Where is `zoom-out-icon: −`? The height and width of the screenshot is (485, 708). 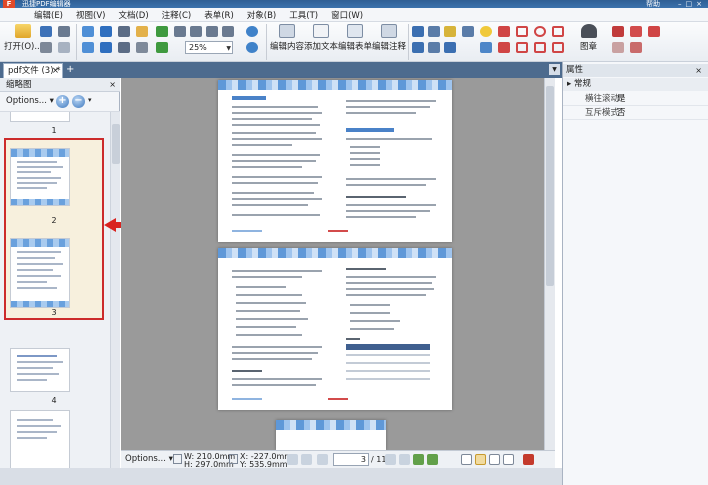 zoom-out-icon: − is located at coordinates (78, 101).